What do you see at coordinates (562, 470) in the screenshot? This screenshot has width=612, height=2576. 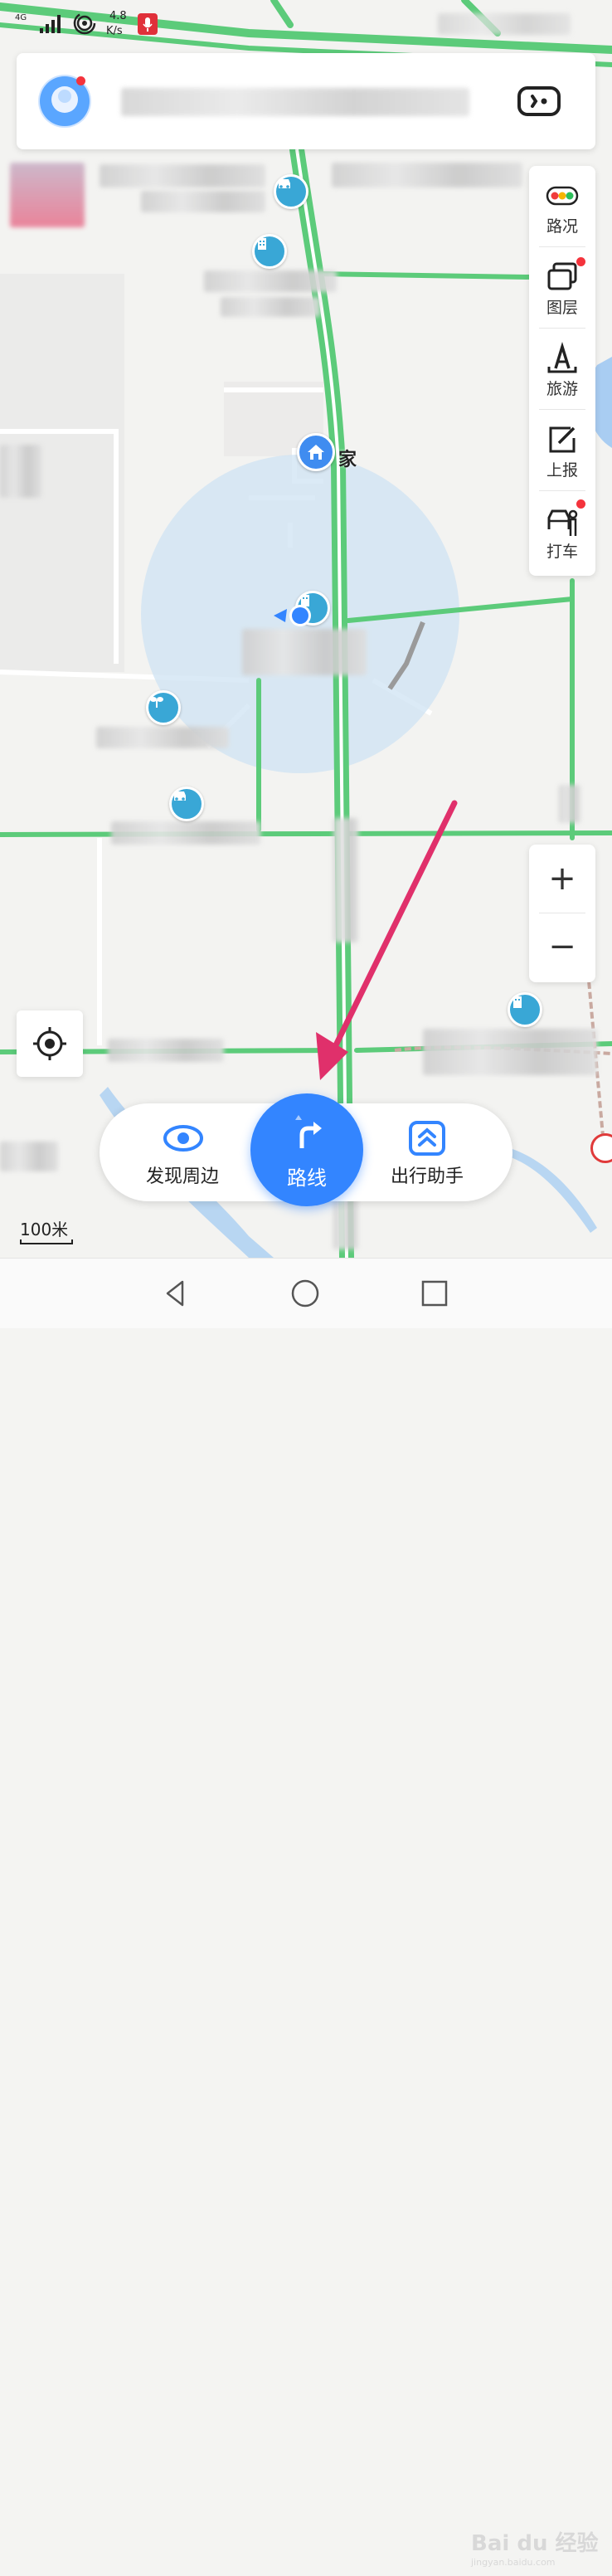 I see `report-label: 上报` at bounding box center [562, 470].